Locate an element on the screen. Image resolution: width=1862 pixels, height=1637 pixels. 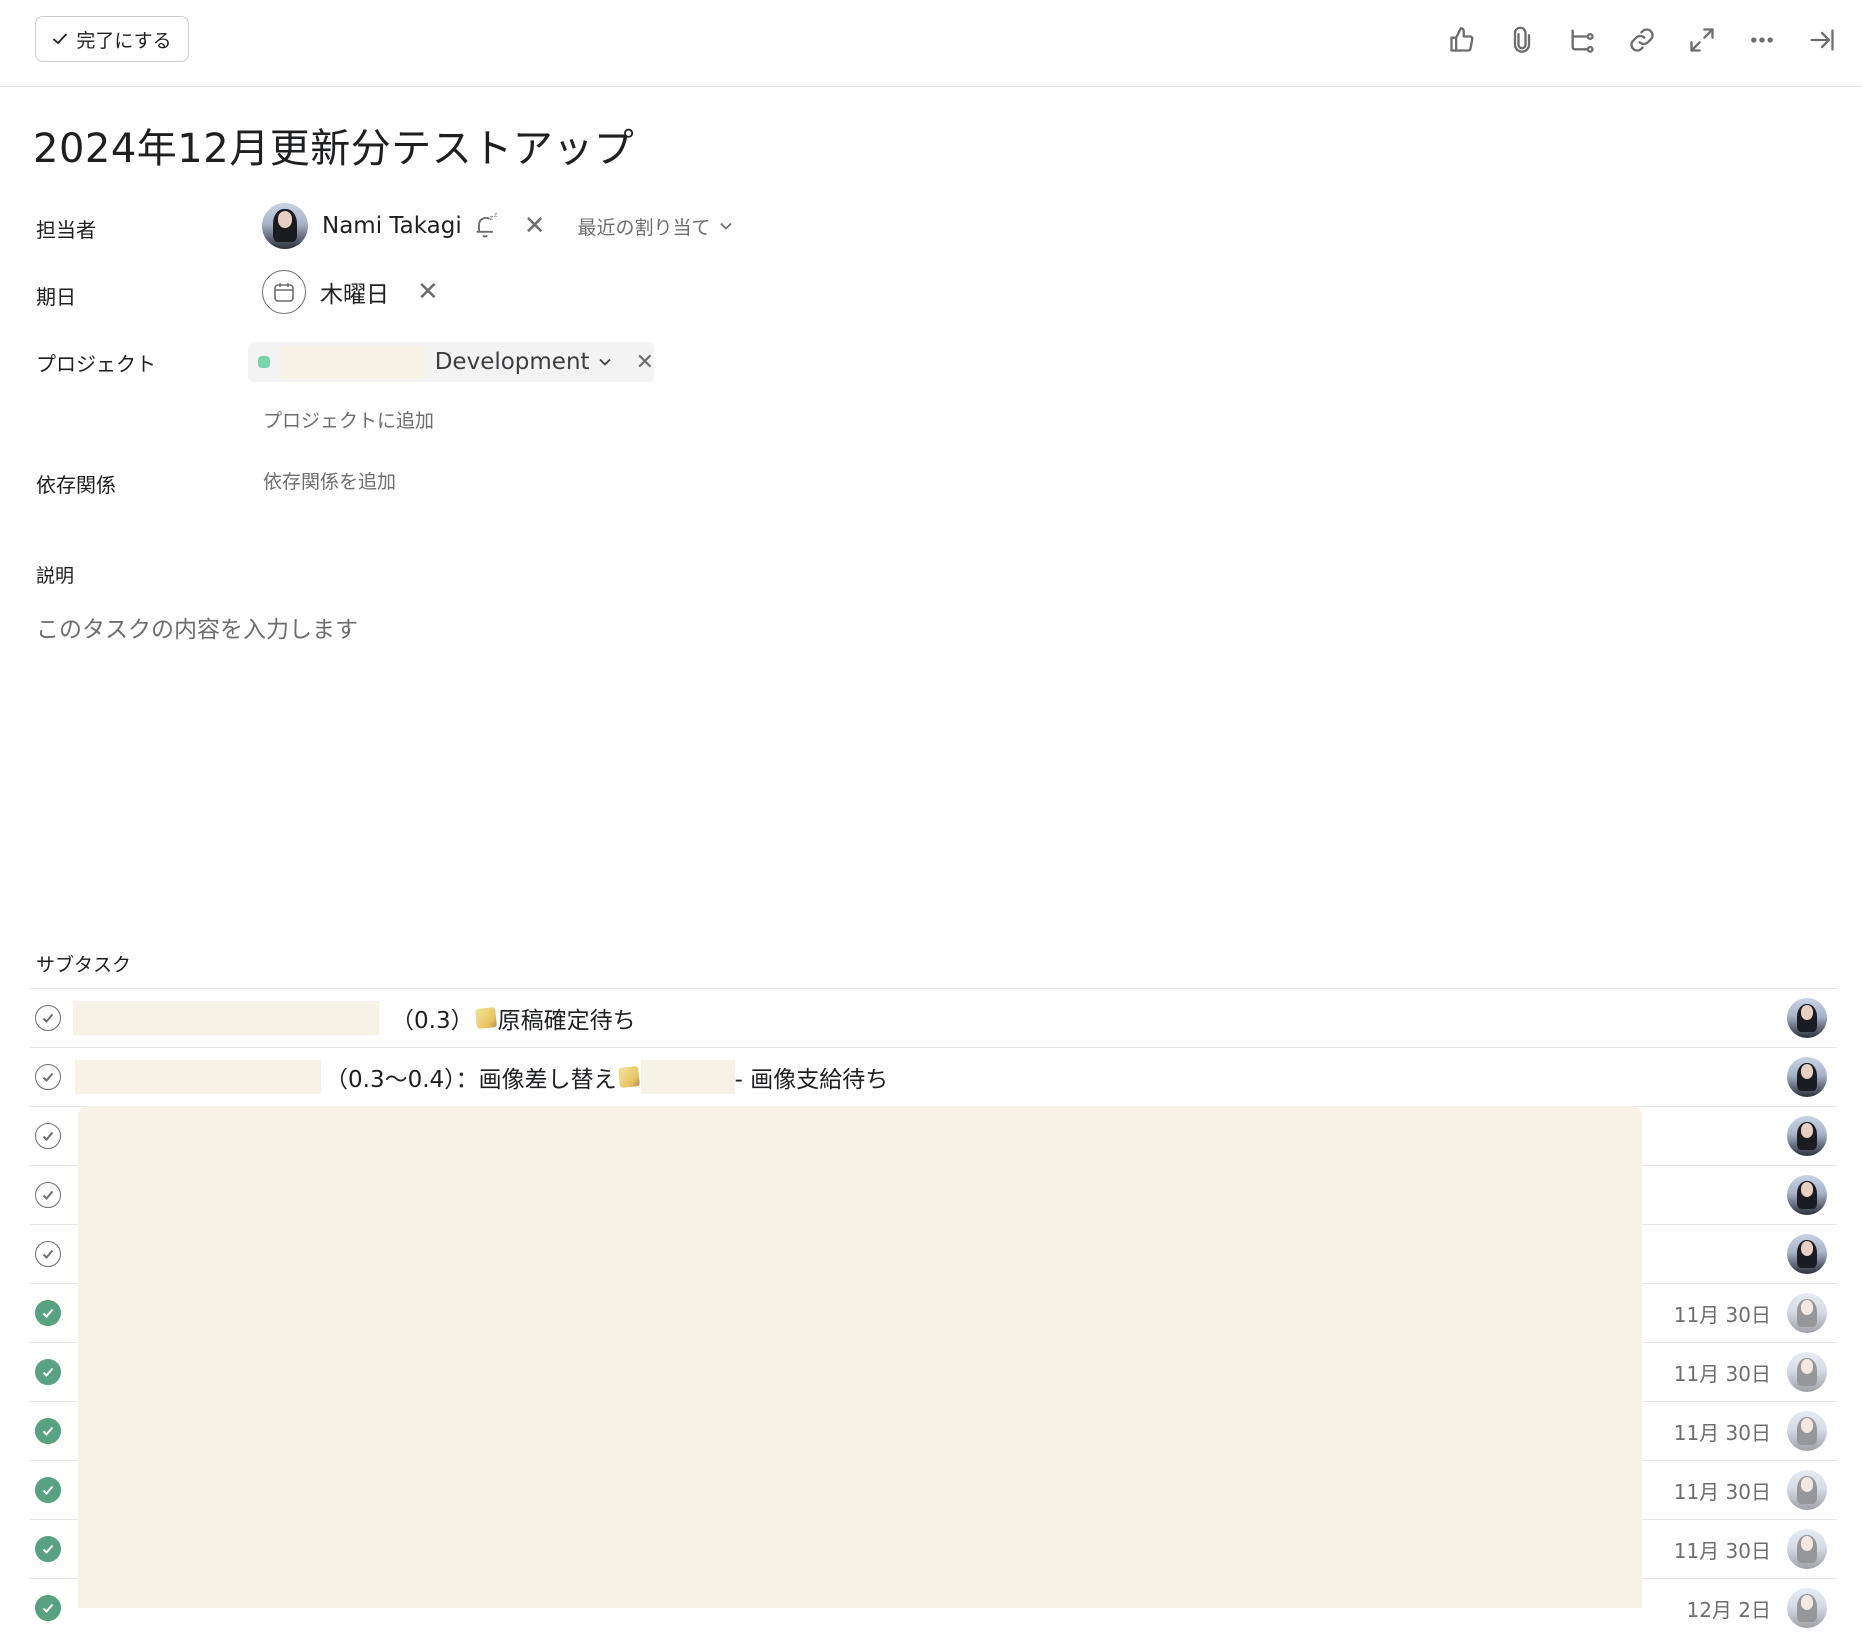
subtask-icon is located at coordinates (1582, 40).